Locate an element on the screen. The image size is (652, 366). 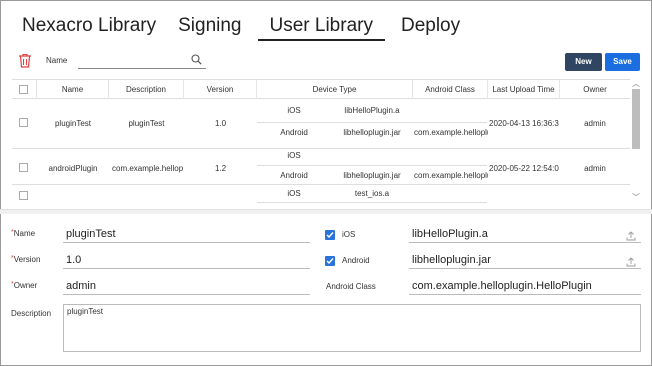
trash-icon is located at coordinates (25, 60).